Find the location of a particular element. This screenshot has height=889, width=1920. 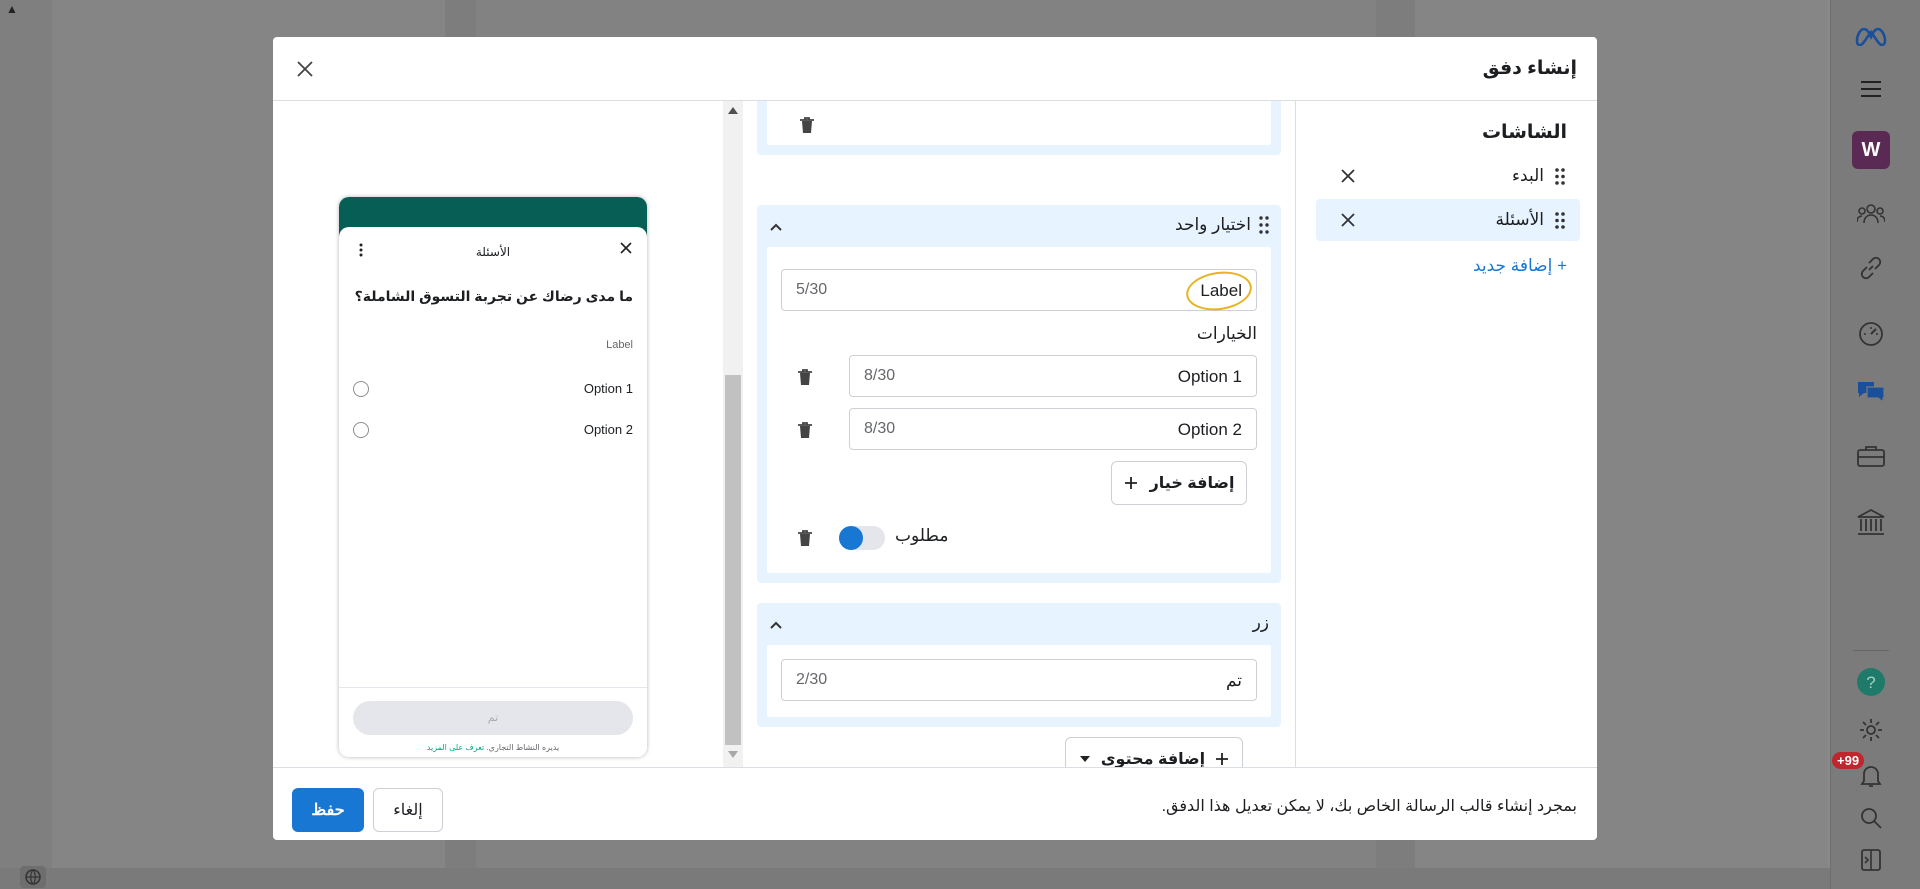

save-button: حفظ is located at coordinates (328, 810).